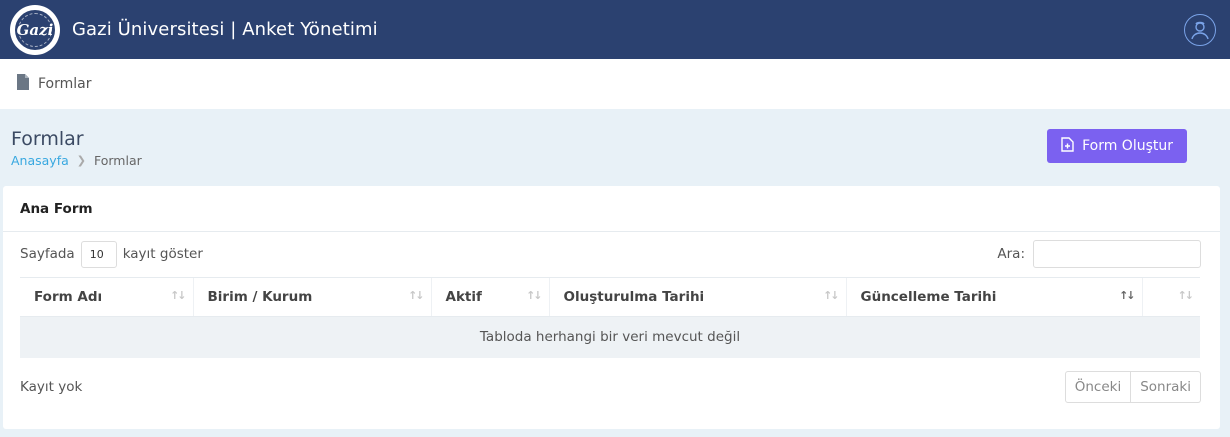 The image size is (1230, 437). What do you see at coordinates (993, 297) in the screenshot?
I see `column-header-updated-date: Güncelleme Tarihi ↑↓` at bounding box center [993, 297].